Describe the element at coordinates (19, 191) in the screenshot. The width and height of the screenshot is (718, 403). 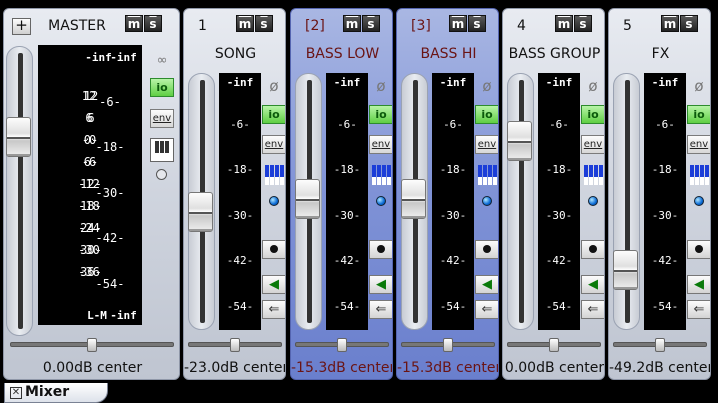
I see `master-volume-fader` at that location.